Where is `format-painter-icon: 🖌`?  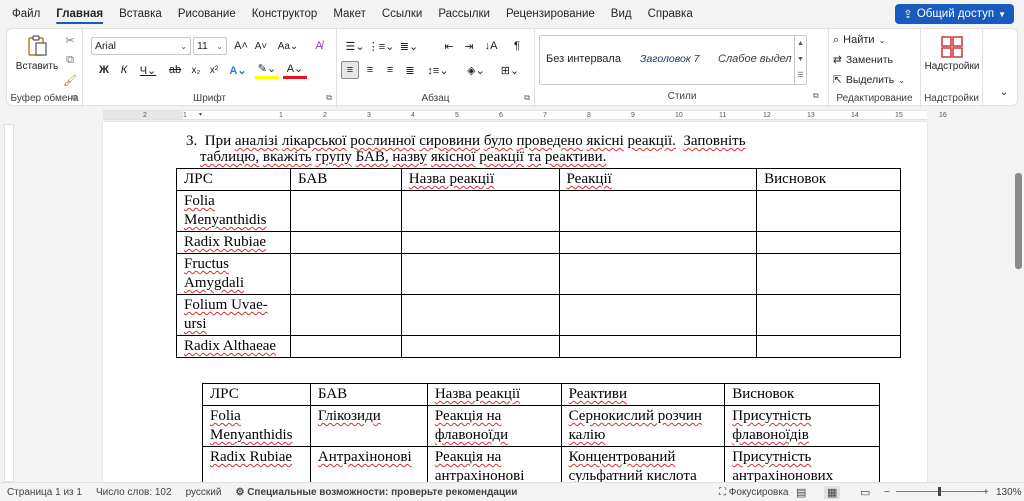
format-painter-icon: 🖌 is located at coordinates (70, 80).